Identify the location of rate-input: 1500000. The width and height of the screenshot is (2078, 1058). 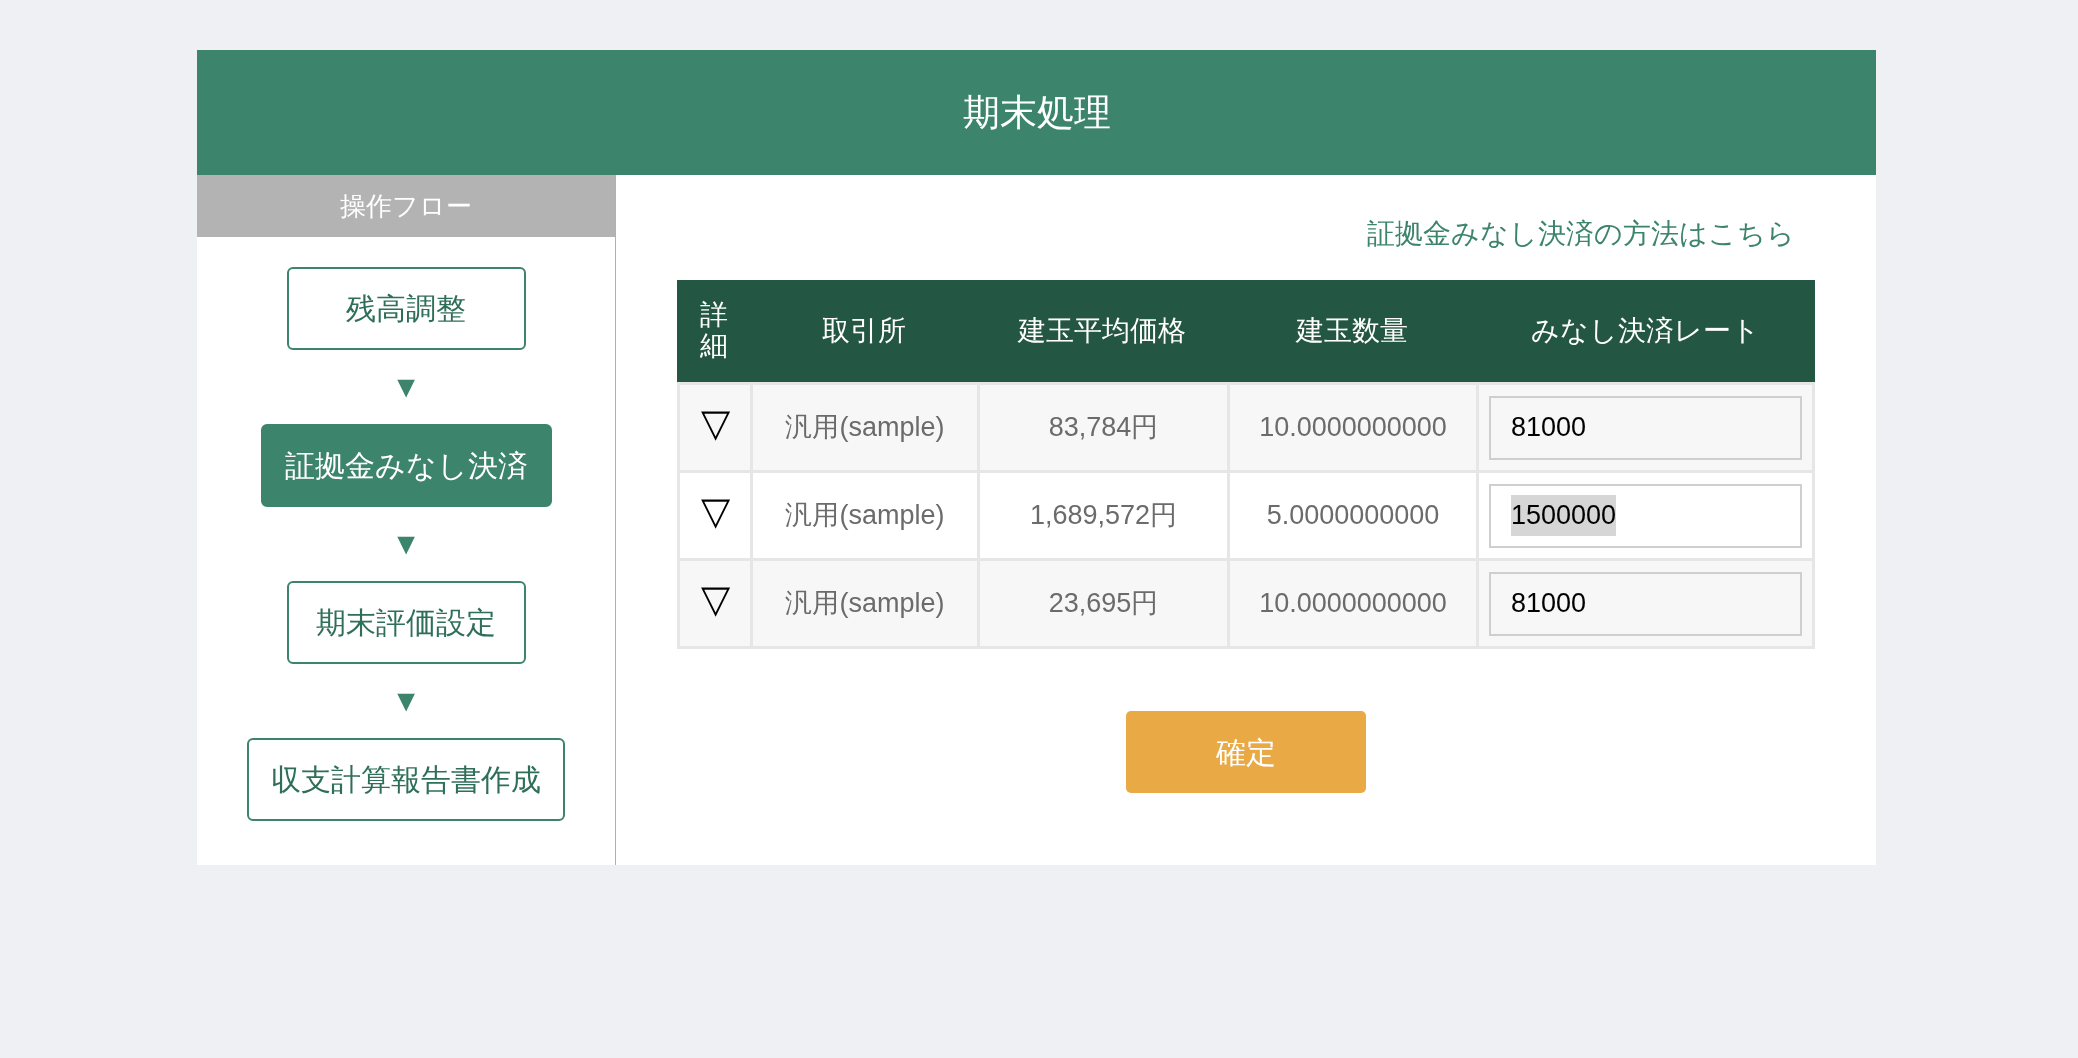
(1645, 515).